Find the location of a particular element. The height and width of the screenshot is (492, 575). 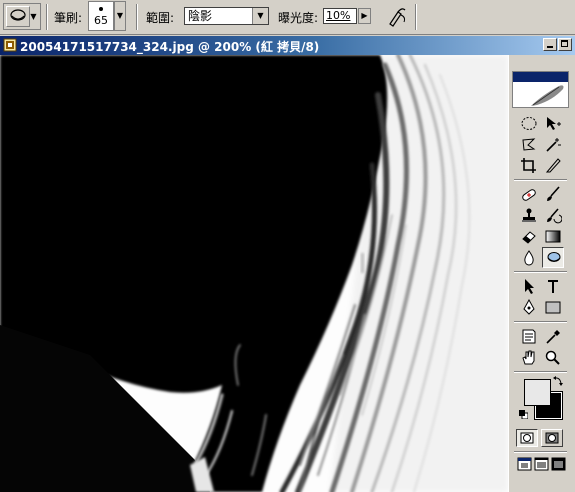

brush-label: 筆刷: is located at coordinates (68, 18).